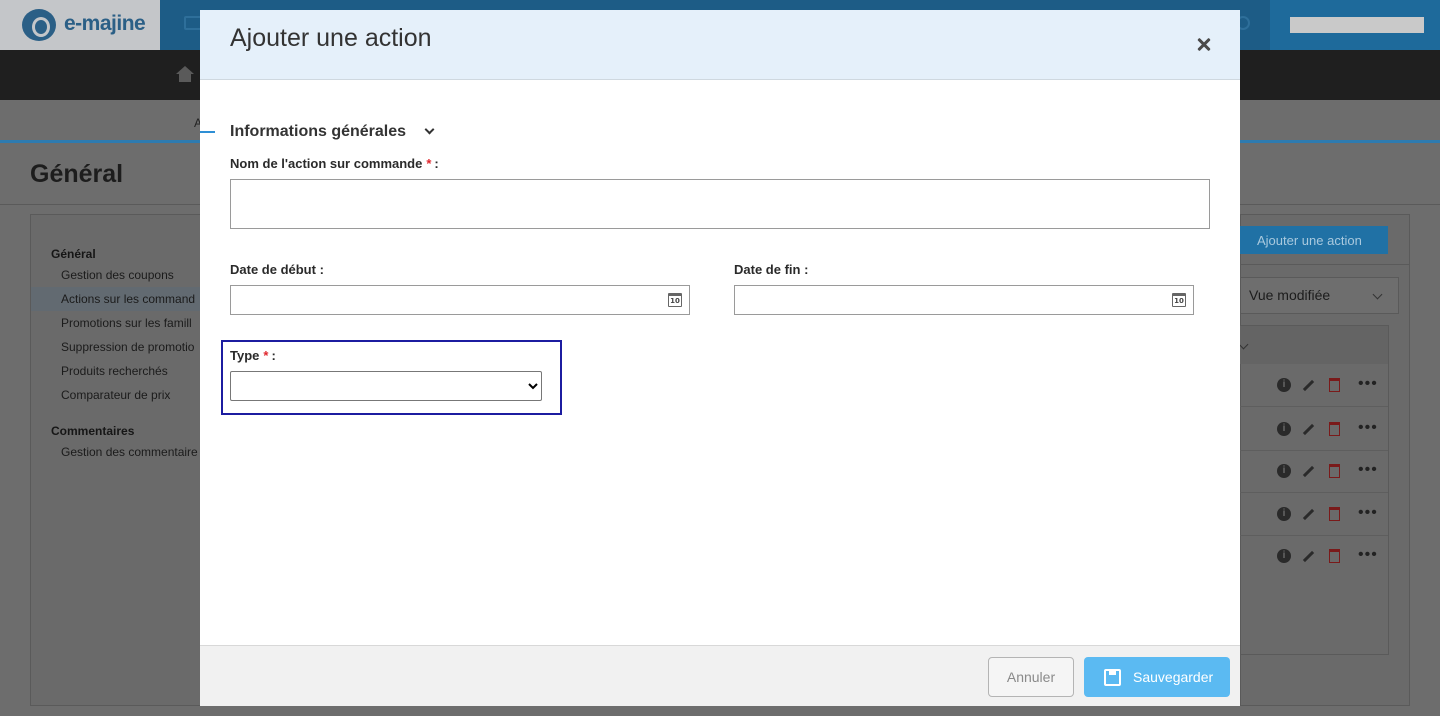 The height and width of the screenshot is (716, 1440). What do you see at coordinates (1314, 240) in the screenshot?
I see `add-action-button: Ajouter une action` at bounding box center [1314, 240].